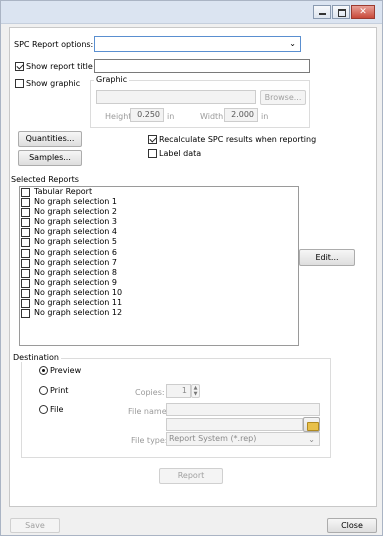 The height and width of the screenshot is (536, 383). Describe the element at coordinates (176, 97) in the screenshot. I see `graphic-path-input` at that location.